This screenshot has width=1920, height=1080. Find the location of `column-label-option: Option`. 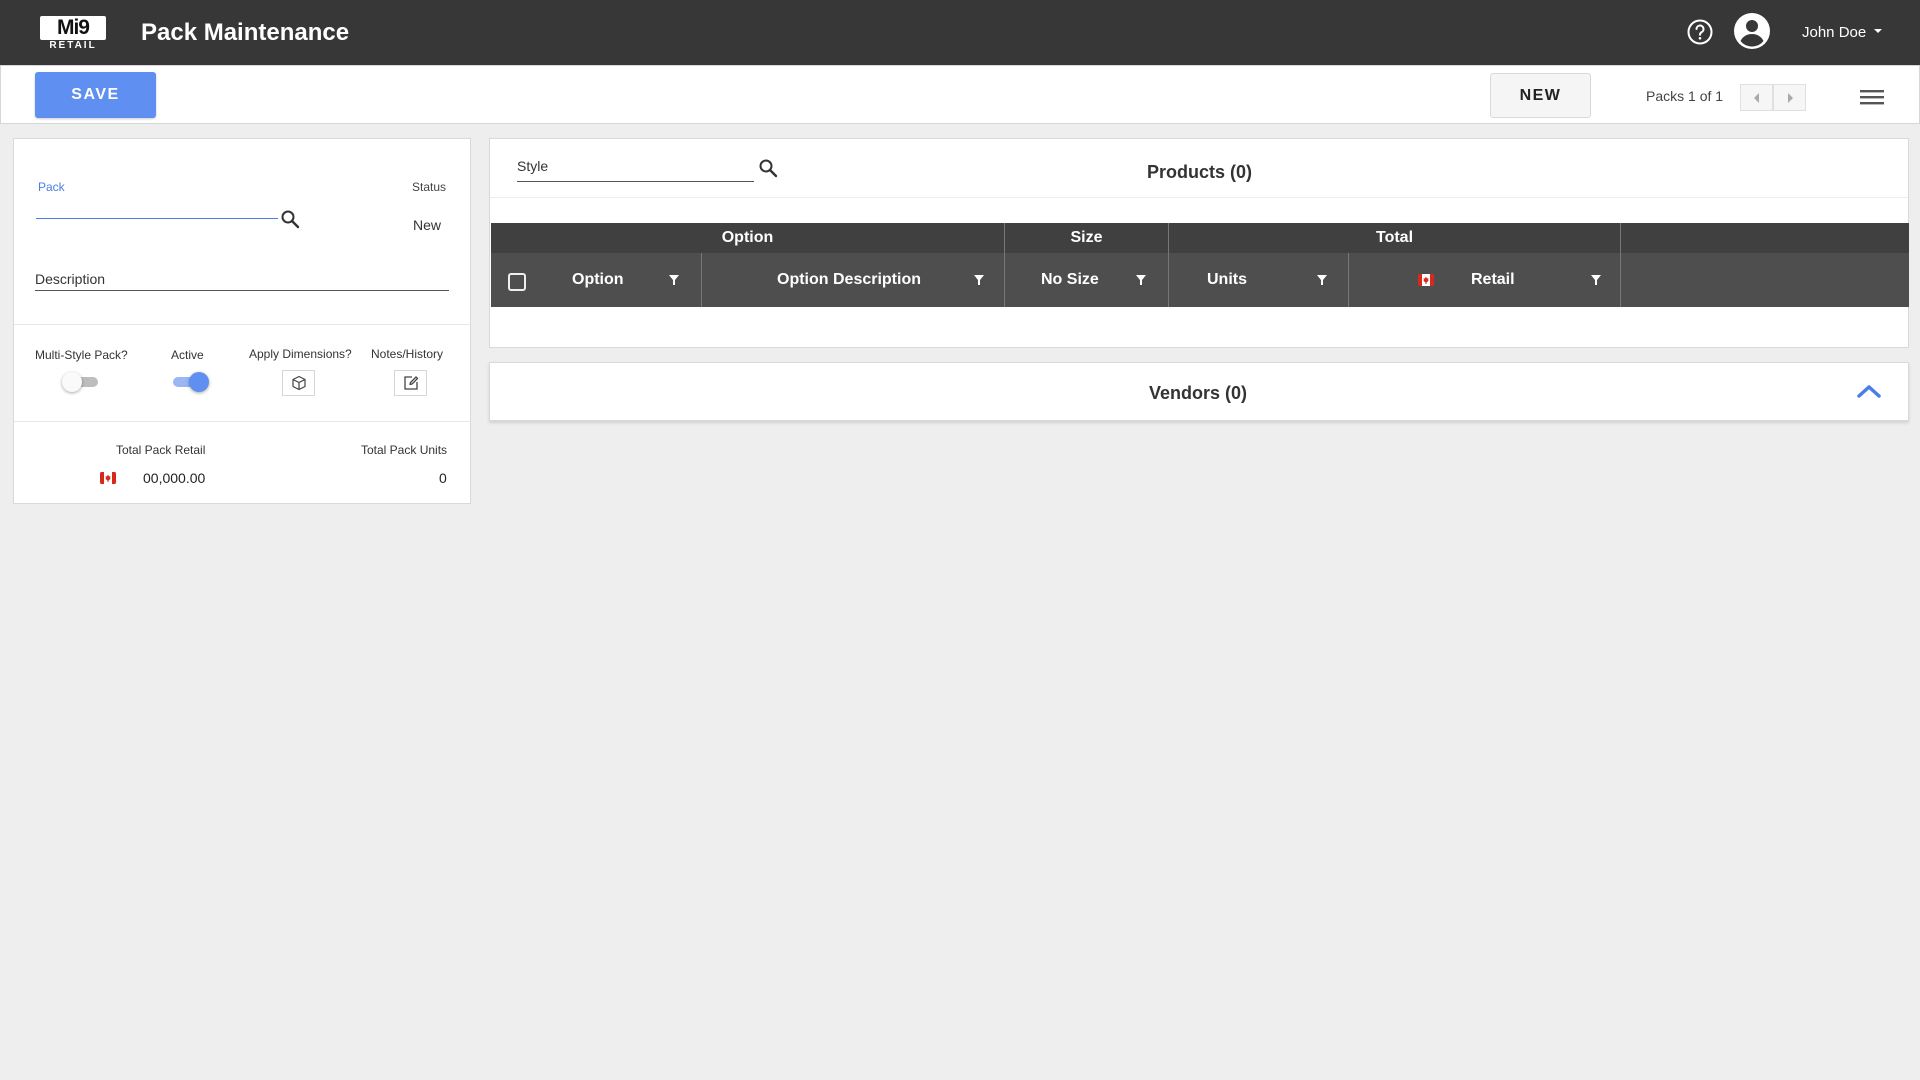

column-label-option: Option is located at coordinates (598, 279).